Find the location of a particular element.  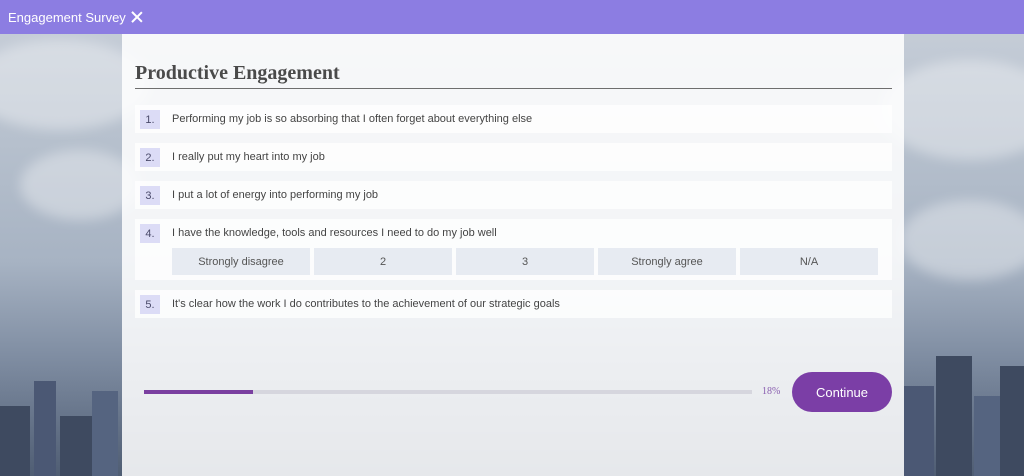

question-number: 5. is located at coordinates (150, 304).